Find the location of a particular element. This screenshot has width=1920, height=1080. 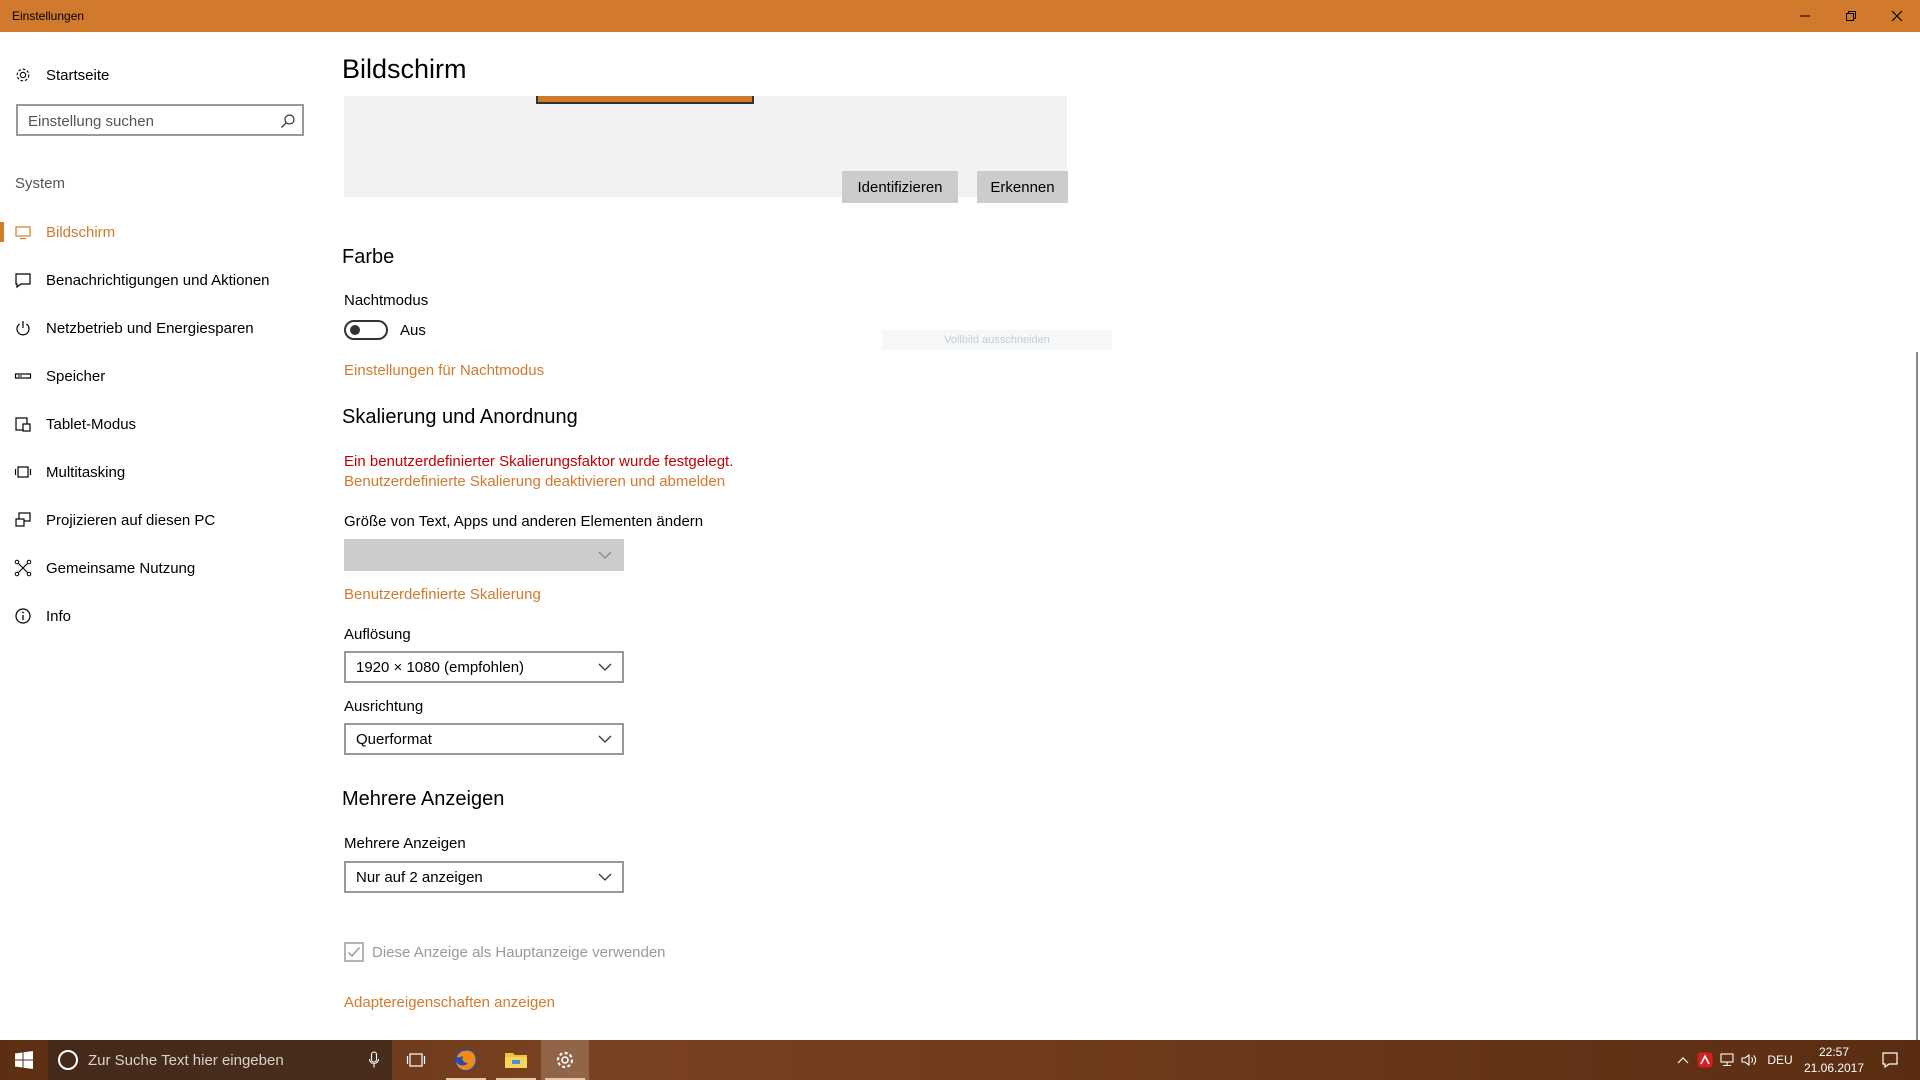

close-button is located at coordinates (1897, 16).